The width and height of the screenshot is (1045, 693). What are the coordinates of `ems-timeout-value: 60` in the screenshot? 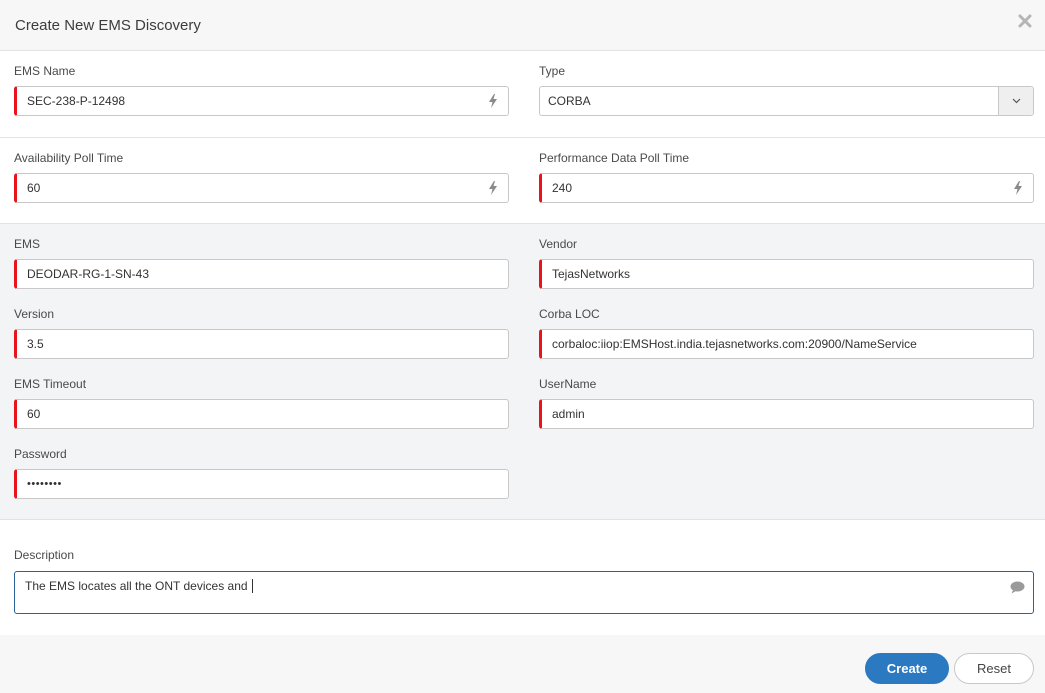 It's located at (34, 414).